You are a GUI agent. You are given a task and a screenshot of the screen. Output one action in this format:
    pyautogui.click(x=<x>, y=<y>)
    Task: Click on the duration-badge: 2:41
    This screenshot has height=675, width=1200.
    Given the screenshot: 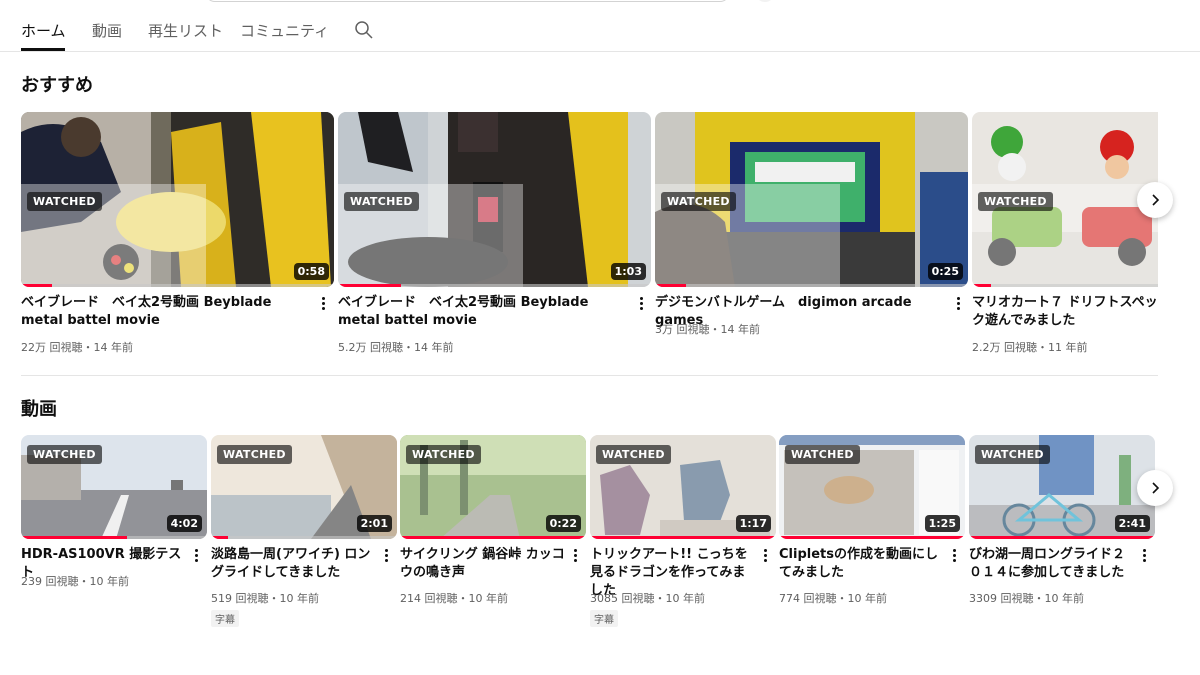 What is the action you would take?
    pyautogui.click(x=1132, y=523)
    